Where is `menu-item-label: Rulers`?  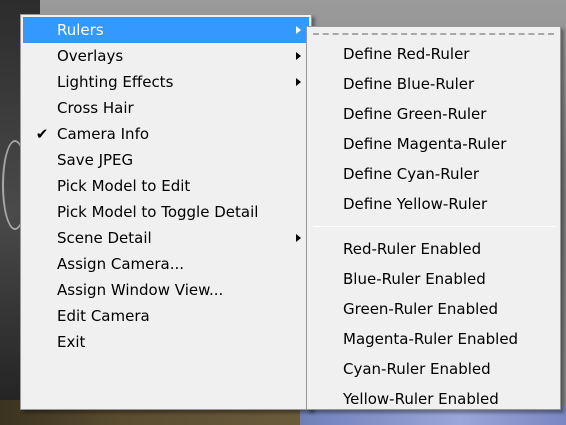
menu-item-label: Rulers is located at coordinates (80, 30).